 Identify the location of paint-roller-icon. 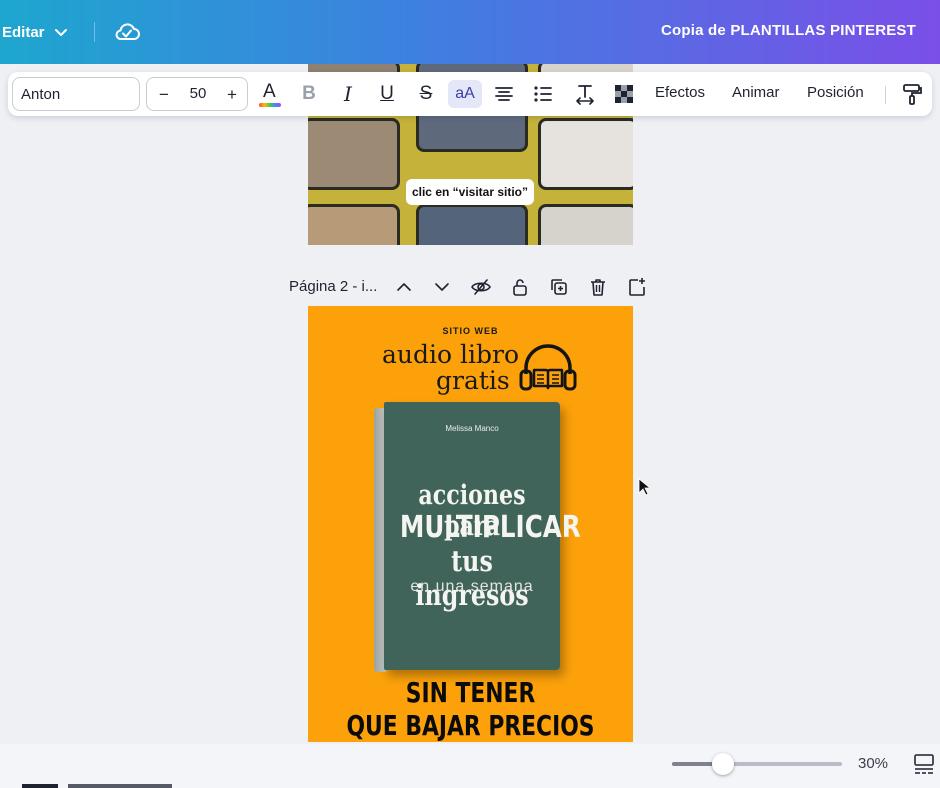
(912, 94).